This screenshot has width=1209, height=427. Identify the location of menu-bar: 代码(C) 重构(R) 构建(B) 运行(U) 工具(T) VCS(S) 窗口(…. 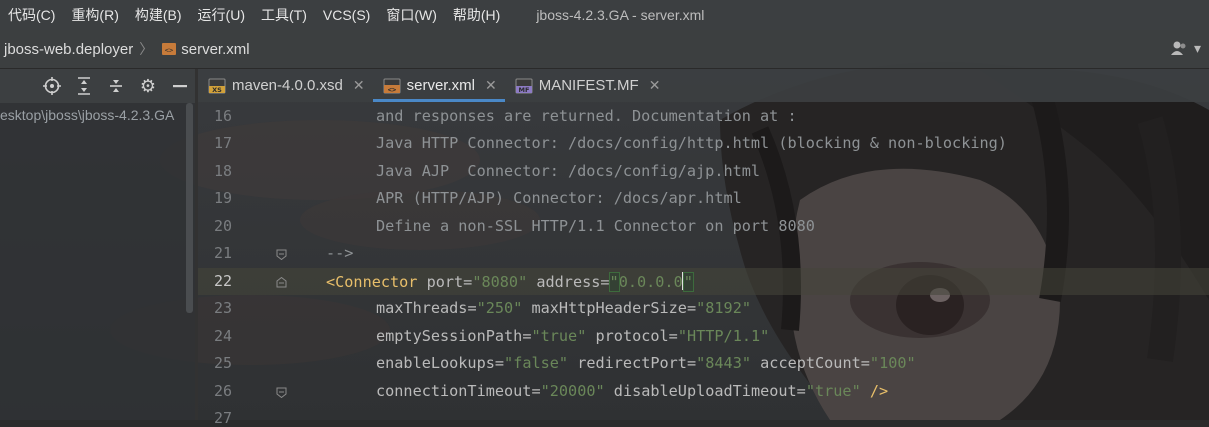
(604, 15).